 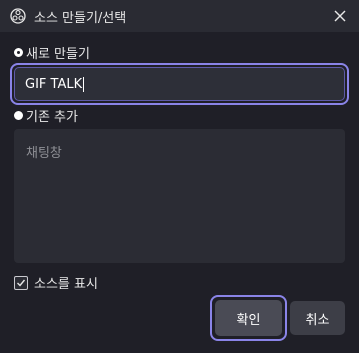 I want to click on visibility-checkbox-option: 소스를 표시, so click(x=56, y=282).